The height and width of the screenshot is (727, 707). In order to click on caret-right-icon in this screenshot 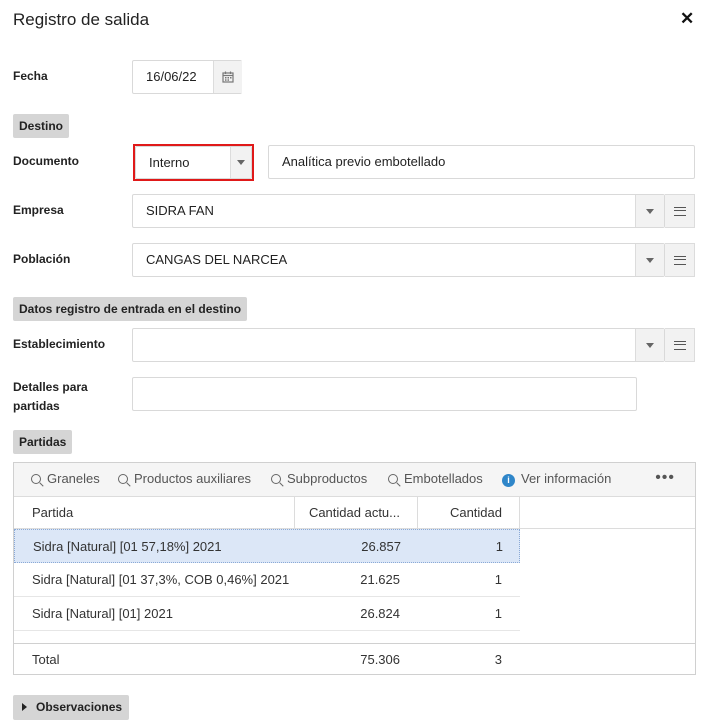, I will do `click(24, 707)`.